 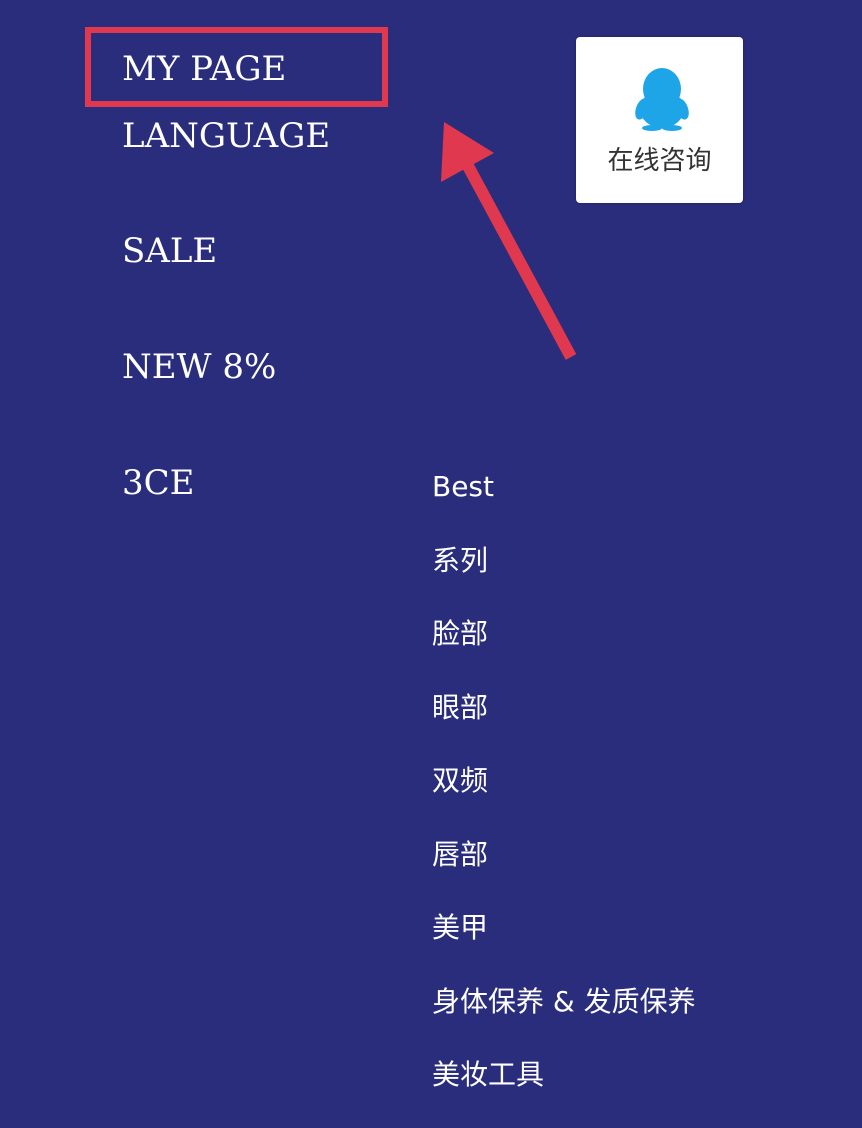 I want to click on qq-penguin-icon, so click(x=662, y=99).